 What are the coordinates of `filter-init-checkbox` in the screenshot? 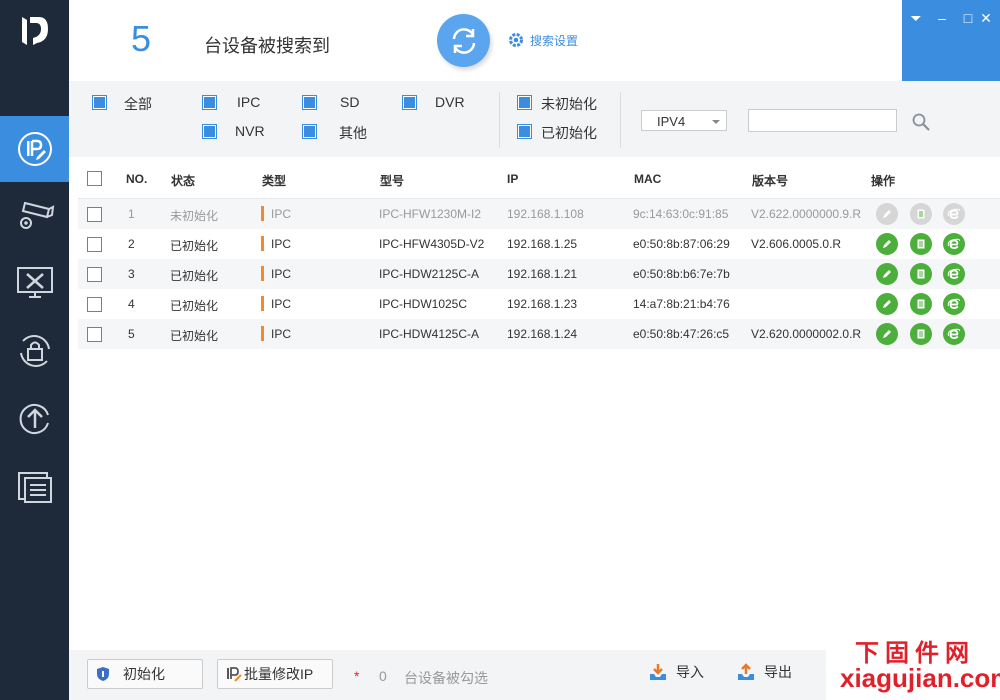 It's located at (524, 131).